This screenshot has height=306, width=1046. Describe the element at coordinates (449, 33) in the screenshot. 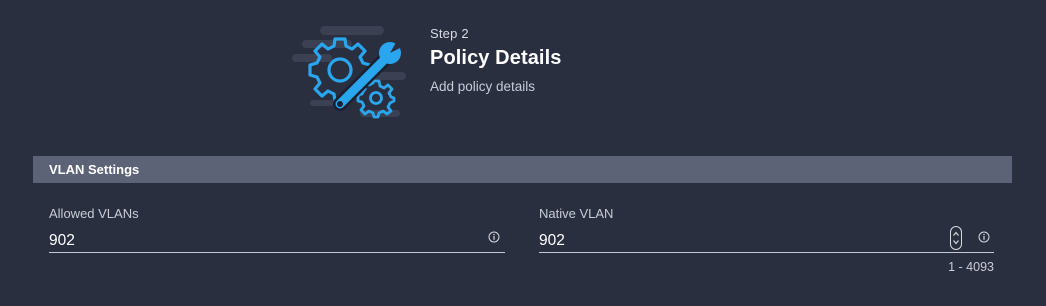

I see `step-label: Step 2` at that location.